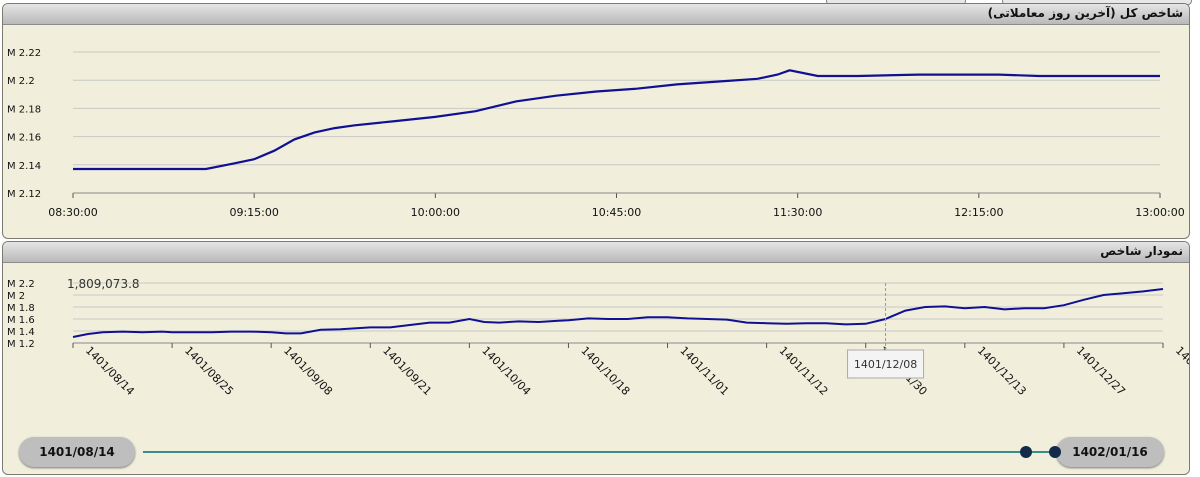  What do you see at coordinates (506, 371) in the screenshot?
I see `x-tick-label: 1401/10/04` at bounding box center [506, 371].